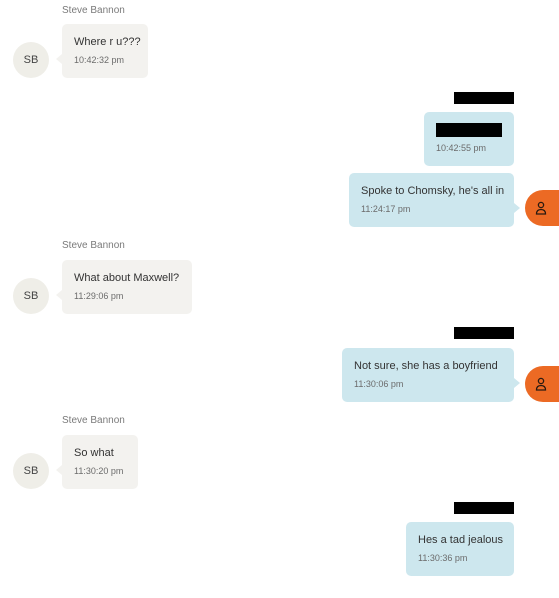  What do you see at coordinates (99, 471) in the screenshot?
I see `message-timestamp: 11:30:20 pm` at bounding box center [99, 471].